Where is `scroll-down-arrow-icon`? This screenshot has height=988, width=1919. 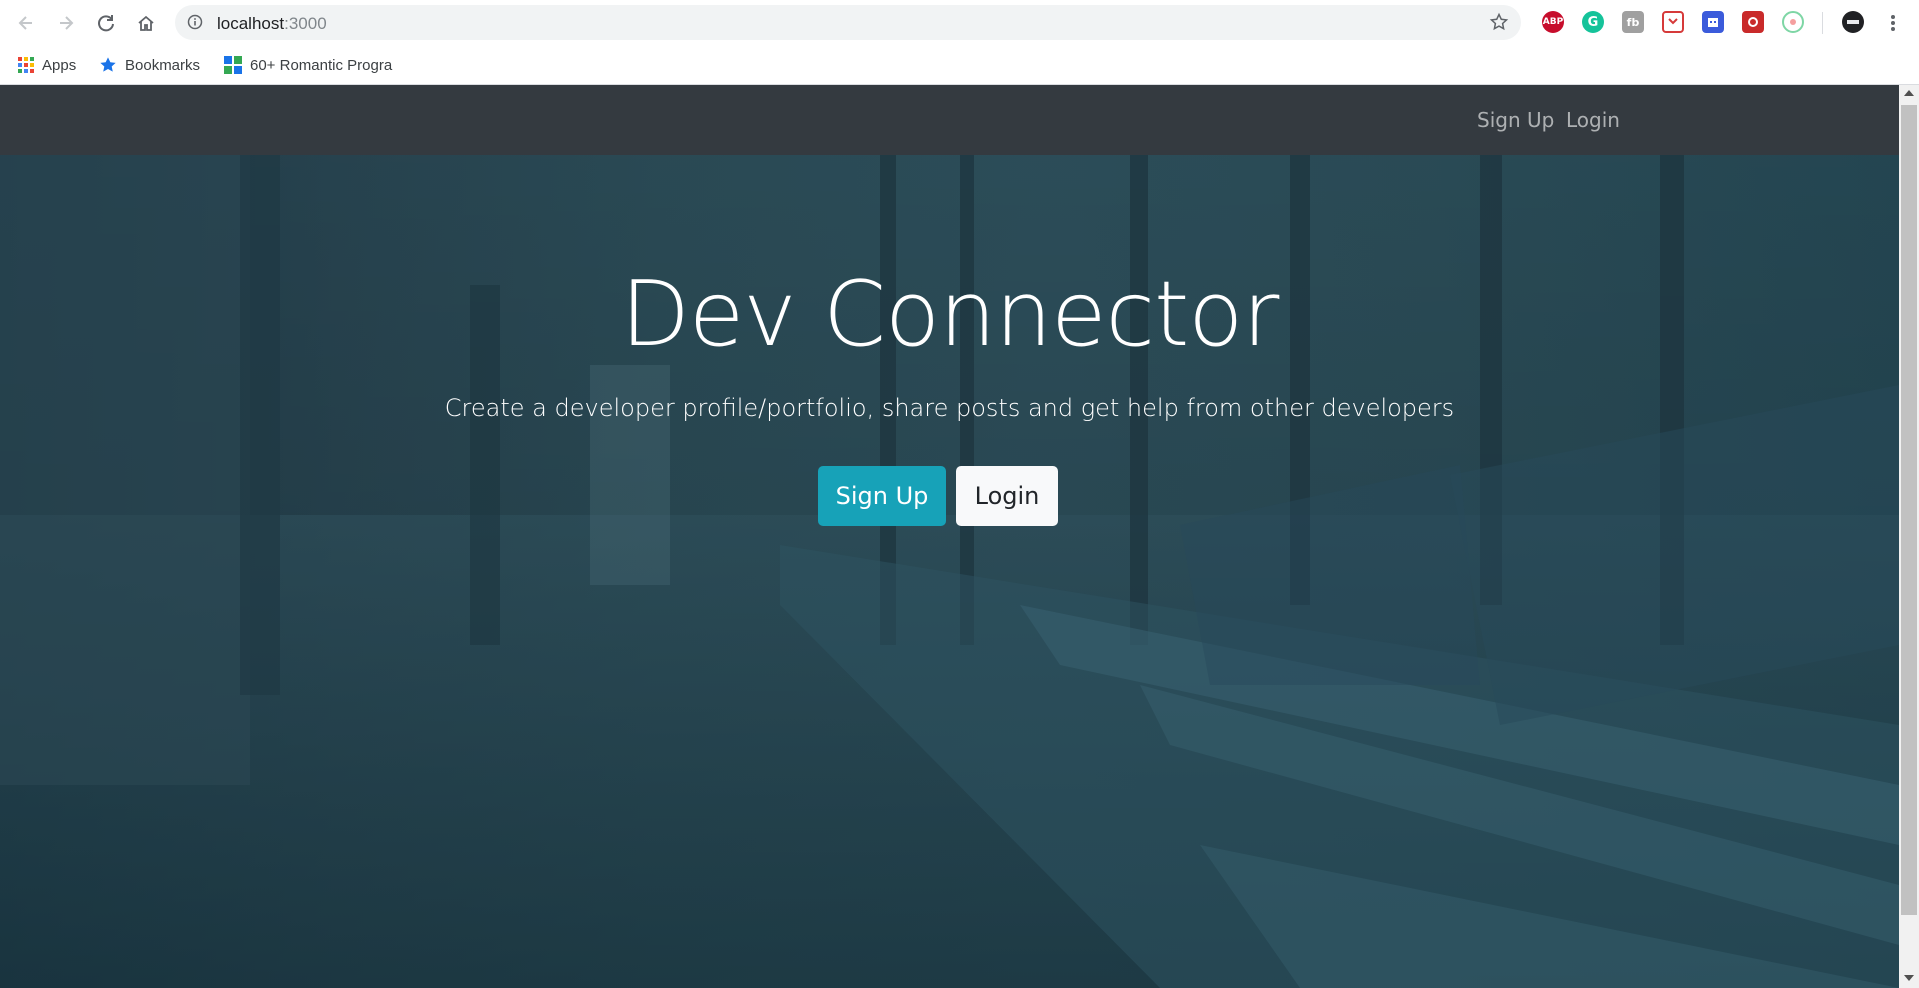 scroll-down-arrow-icon is located at coordinates (1909, 978).